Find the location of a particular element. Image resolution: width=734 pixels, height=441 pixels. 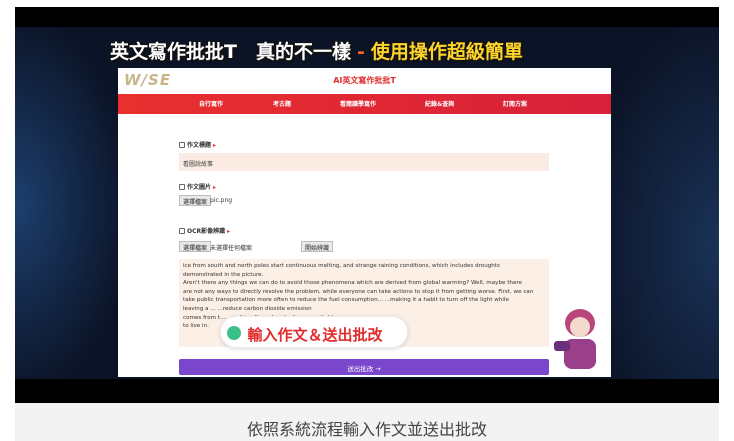

ocr-label-text: OCR影像辨識 is located at coordinates (206, 231).